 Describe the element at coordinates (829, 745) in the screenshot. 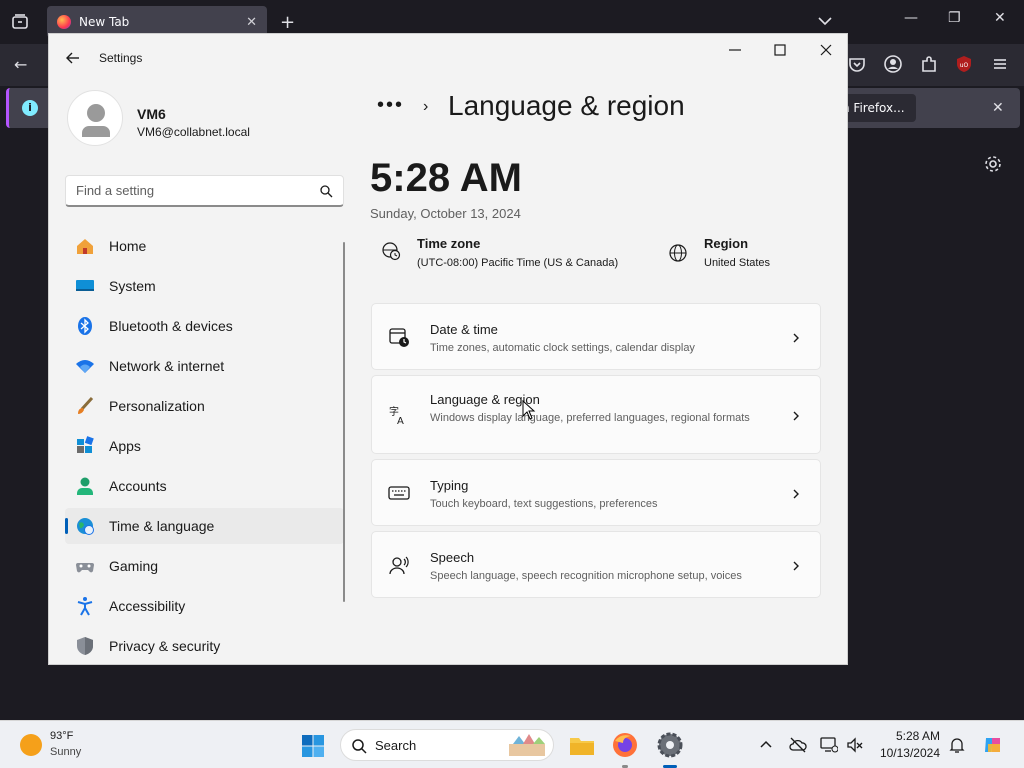

I see `network-monitor-icon` at that location.